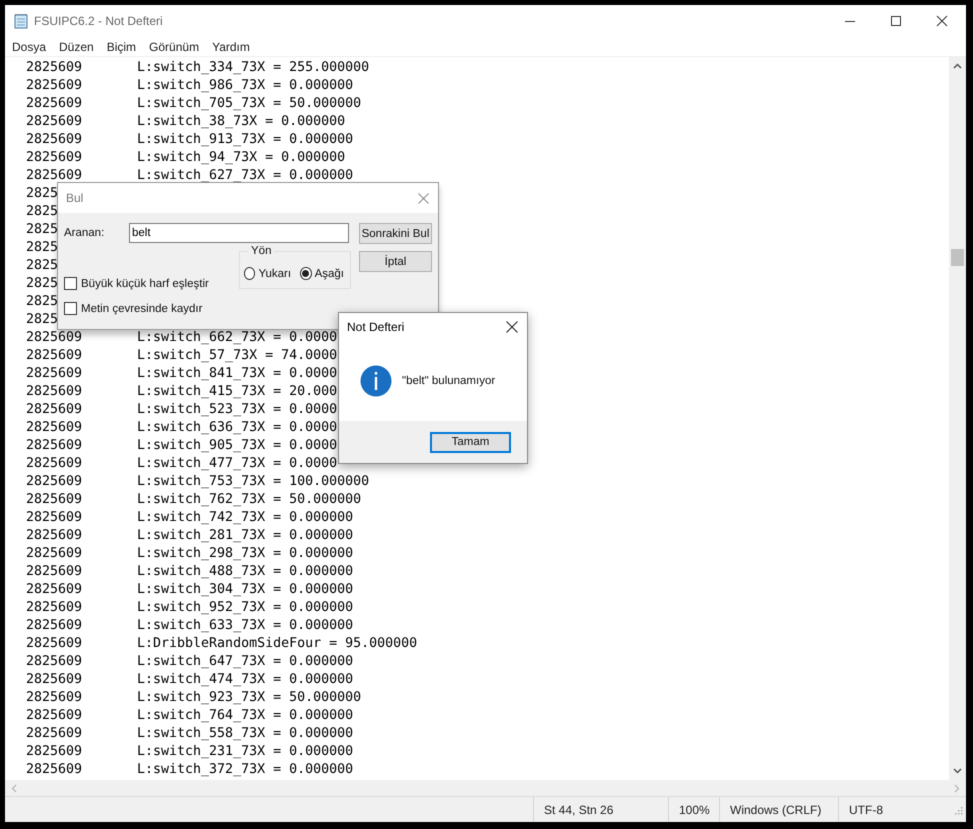 Image resolution: width=973 pixels, height=829 pixels. I want to click on line-value-text: L:switch_474_73X = 0.000000, so click(245, 679).